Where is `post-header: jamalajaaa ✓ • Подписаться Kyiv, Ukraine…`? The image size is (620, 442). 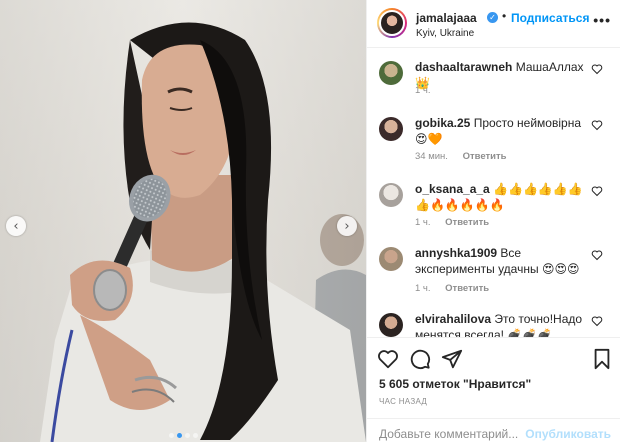
post-header: jamalajaaa ✓ • Подписаться Kyiv, Ukraine… is located at coordinates (493, 24).